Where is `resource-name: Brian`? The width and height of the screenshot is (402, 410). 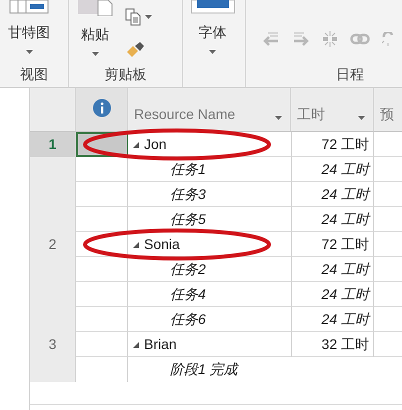
resource-name: Brian is located at coordinates (160, 344).